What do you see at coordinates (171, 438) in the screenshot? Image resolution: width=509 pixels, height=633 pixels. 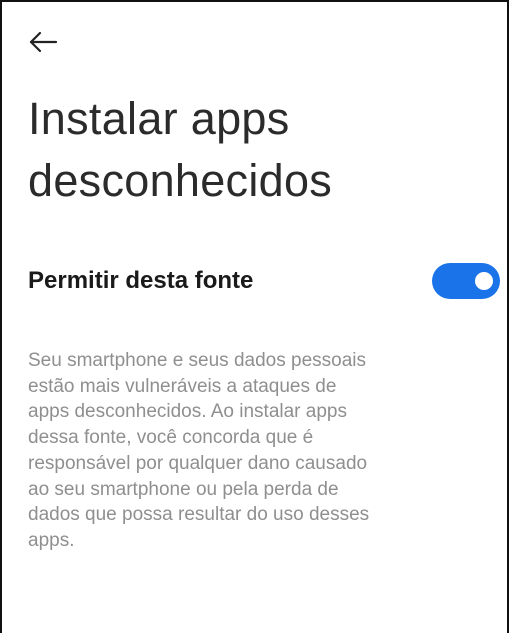 I see `description-line: dessa fonte, você concorda que é` at bounding box center [171, 438].